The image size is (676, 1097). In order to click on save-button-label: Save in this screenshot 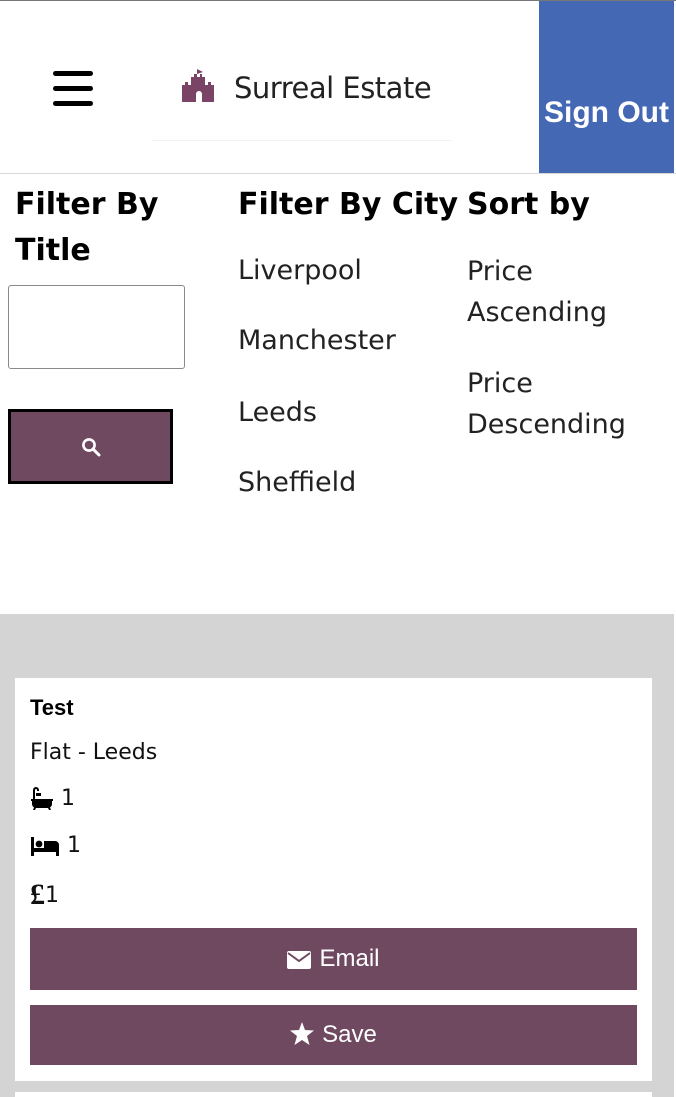, I will do `click(349, 1034)`.